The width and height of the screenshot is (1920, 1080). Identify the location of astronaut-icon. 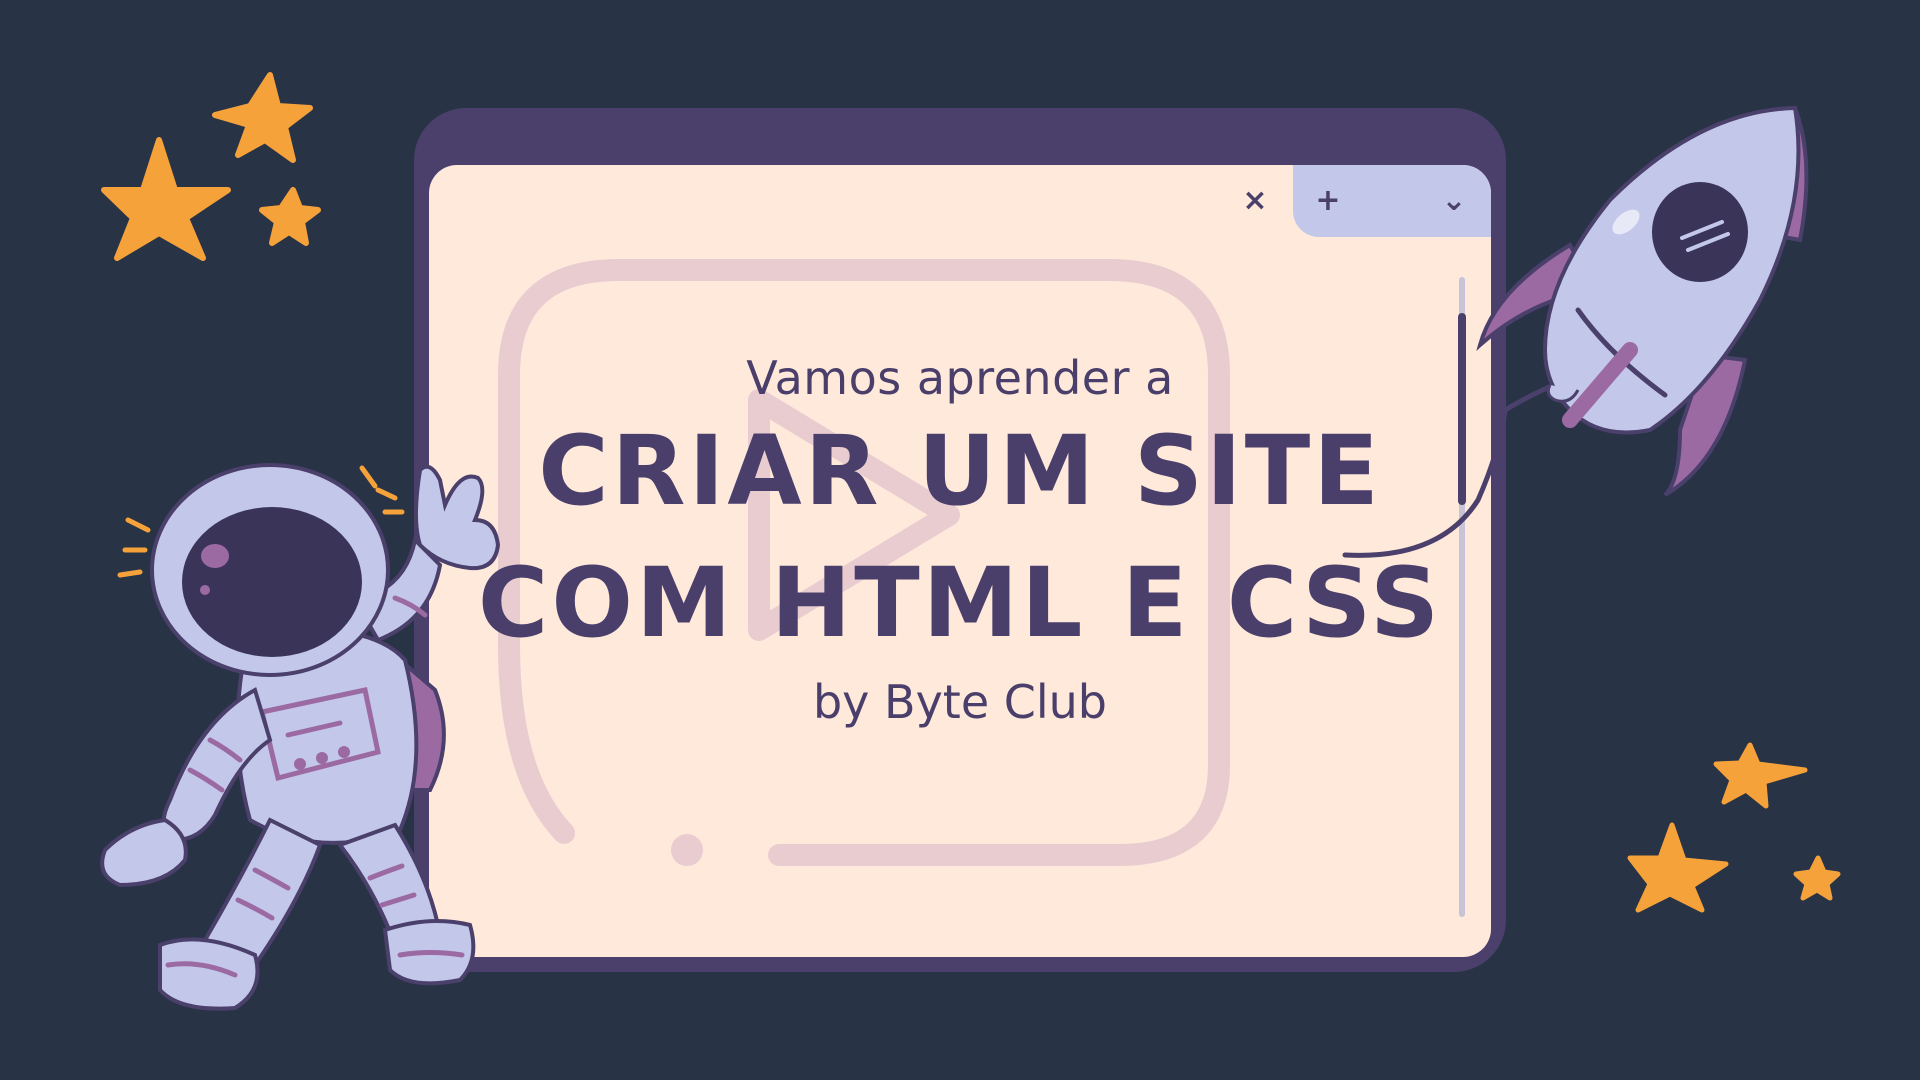
(300, 737).